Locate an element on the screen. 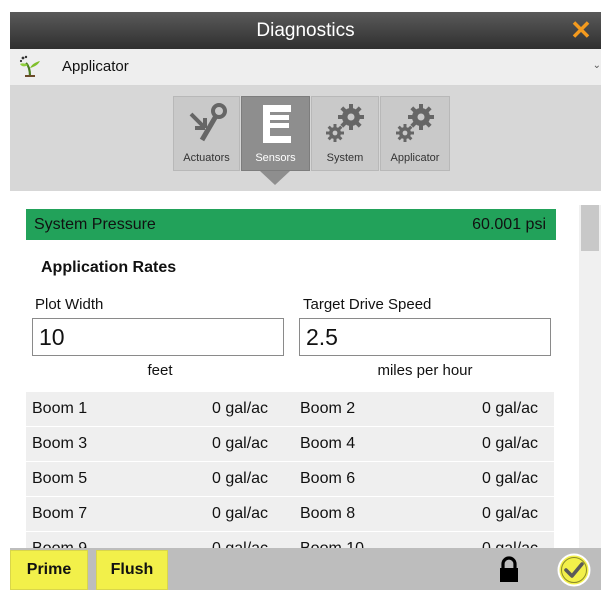 This screenshot has height=590, width=601. table-row: Boom 1 0 gal/ac Boom 2 0 gal/ac is located at coordinates (290, 409).